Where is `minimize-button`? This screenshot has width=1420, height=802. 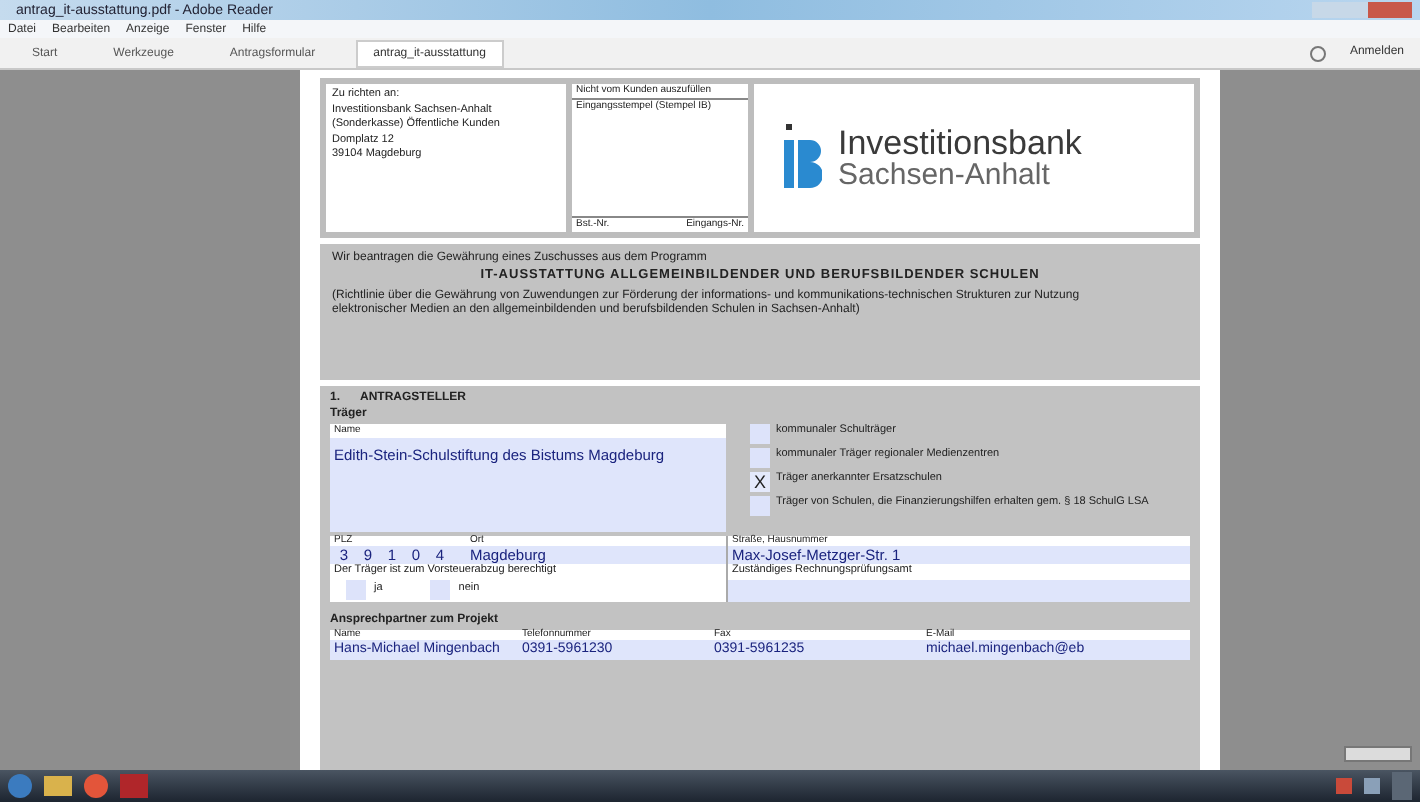 minimize-button is located at coordinates (1326, 10).